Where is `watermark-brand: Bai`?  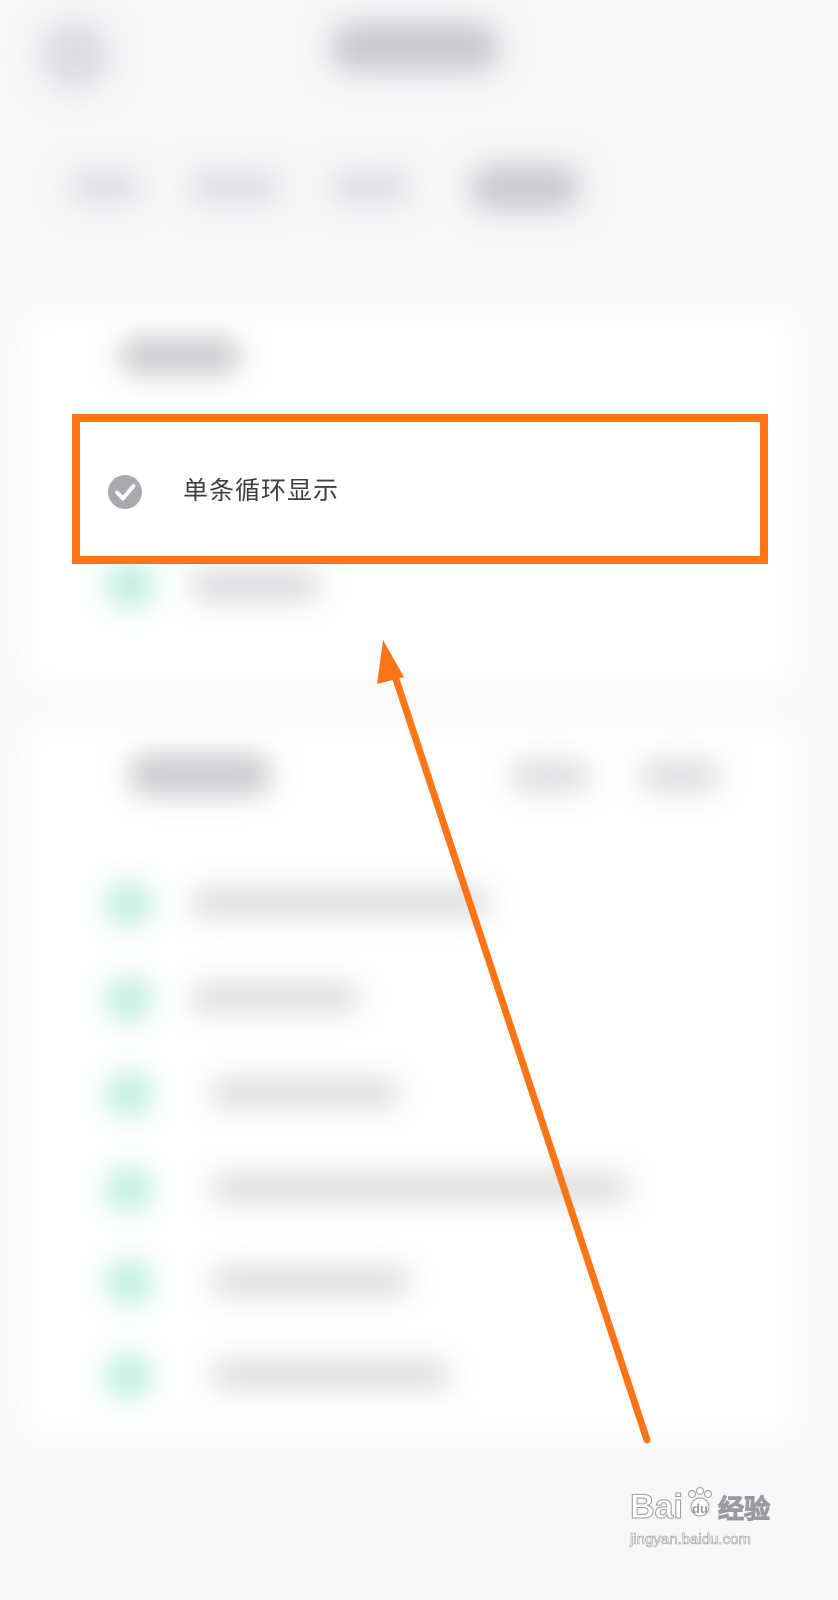 watermark-brand: Bai is located at coordinates (656, 1507).